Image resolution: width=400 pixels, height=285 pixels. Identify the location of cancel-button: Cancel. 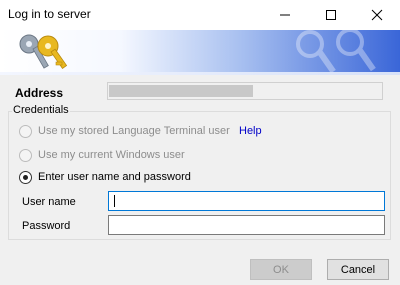
(358, 269).